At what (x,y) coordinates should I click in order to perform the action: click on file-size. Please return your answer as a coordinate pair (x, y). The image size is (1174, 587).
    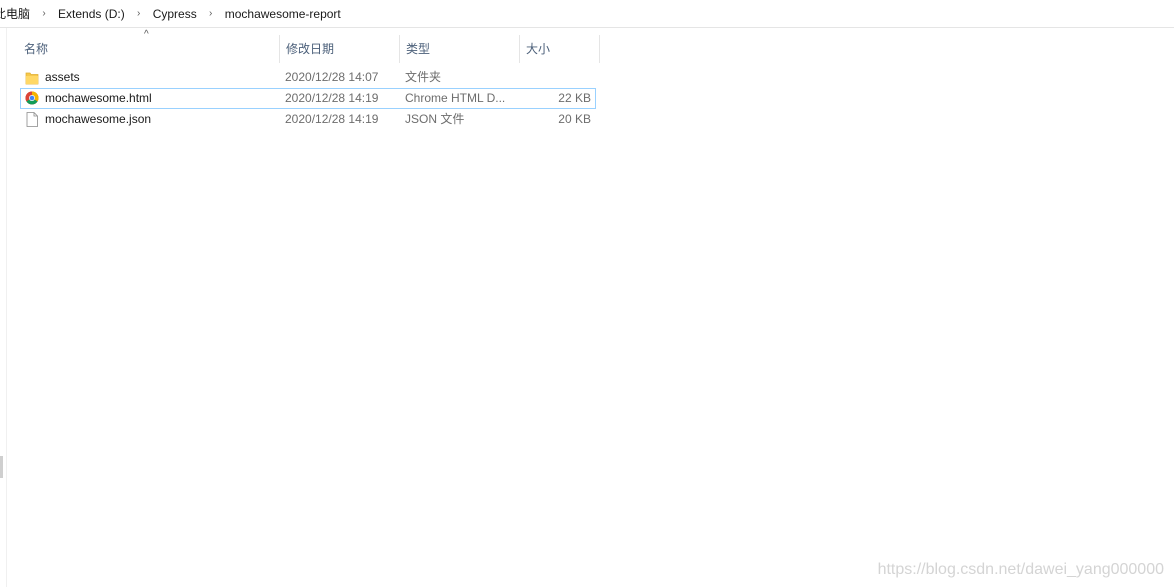
    Looking at the image, I should click on (556, 77).